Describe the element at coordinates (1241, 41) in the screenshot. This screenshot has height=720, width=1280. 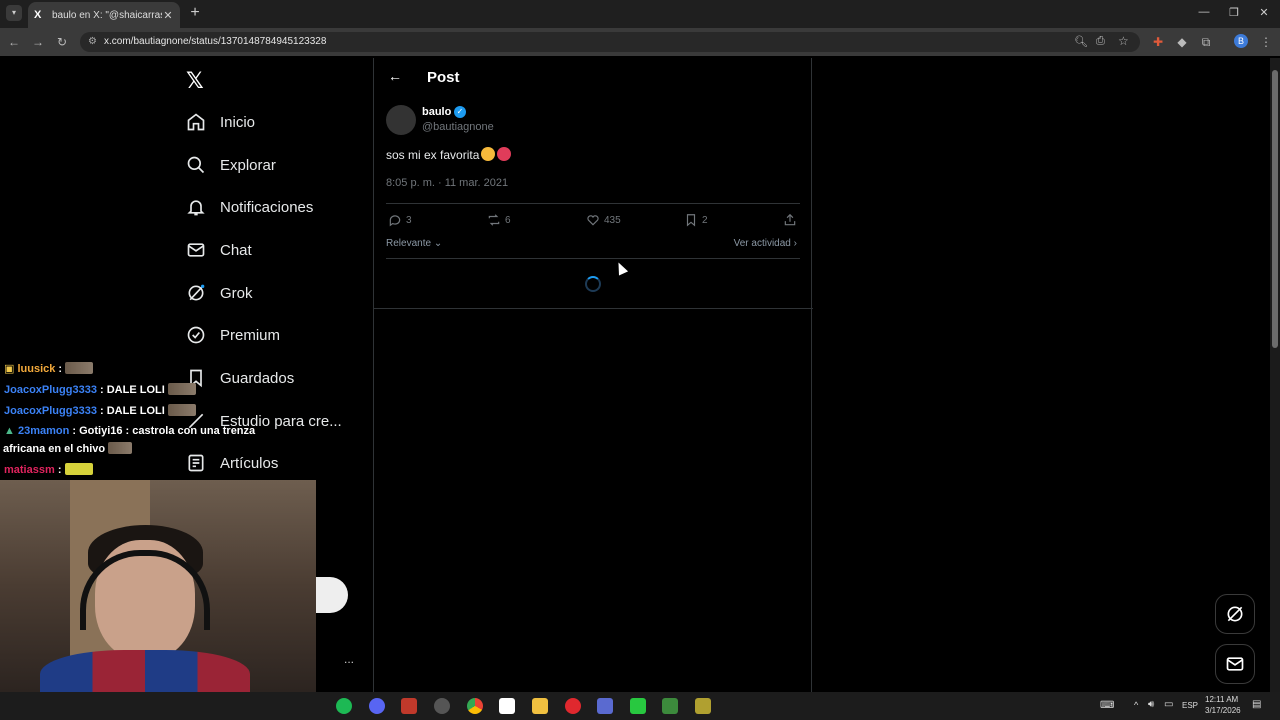
I see `profile-avatar: B` at that location.